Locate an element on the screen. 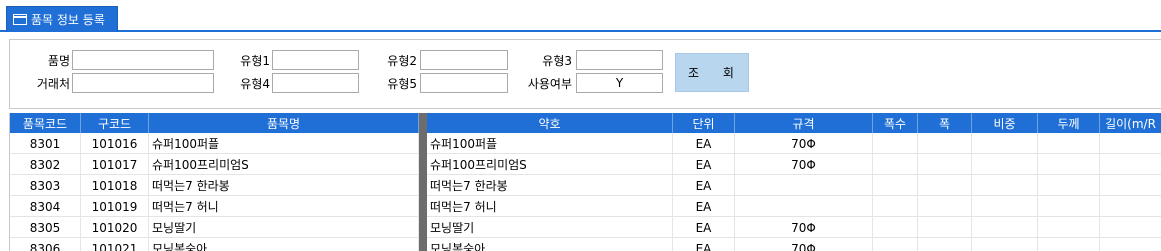  type1-input is located at coordinates (315, 60).